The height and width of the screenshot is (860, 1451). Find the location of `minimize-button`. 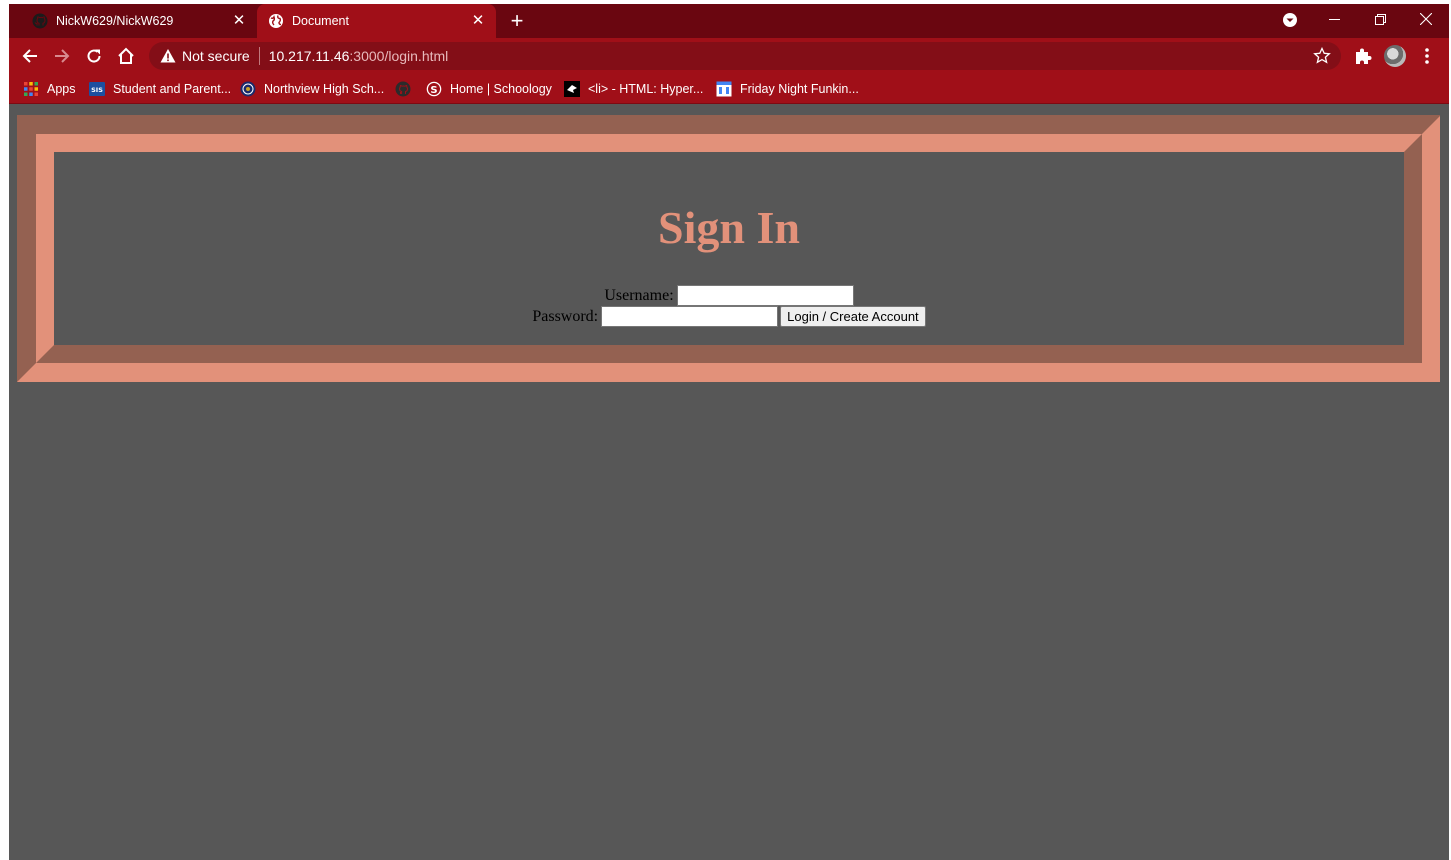

minimize-button is located at coordinates (1334, 19).